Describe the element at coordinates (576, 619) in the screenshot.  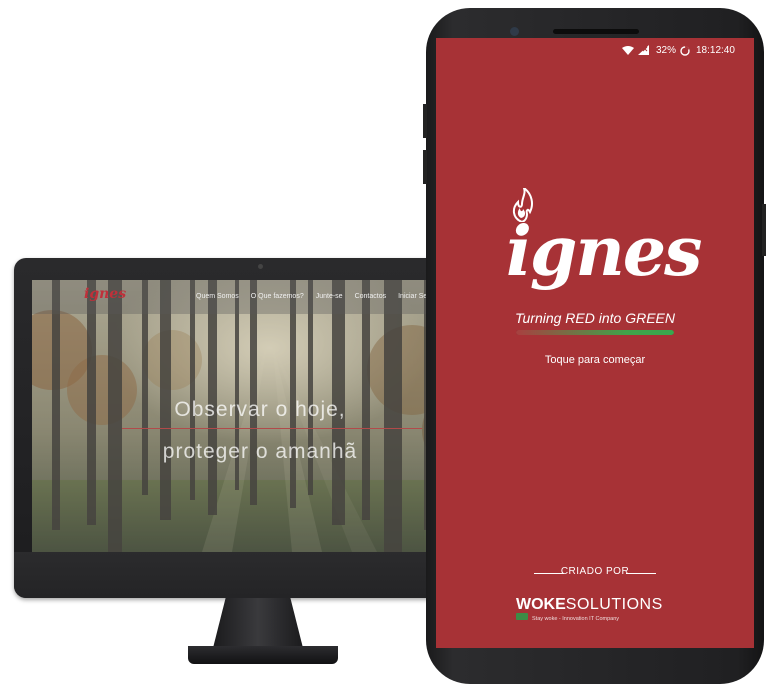
I see `brand-slogan: Stay woke - Innovation IT Company` at that location.